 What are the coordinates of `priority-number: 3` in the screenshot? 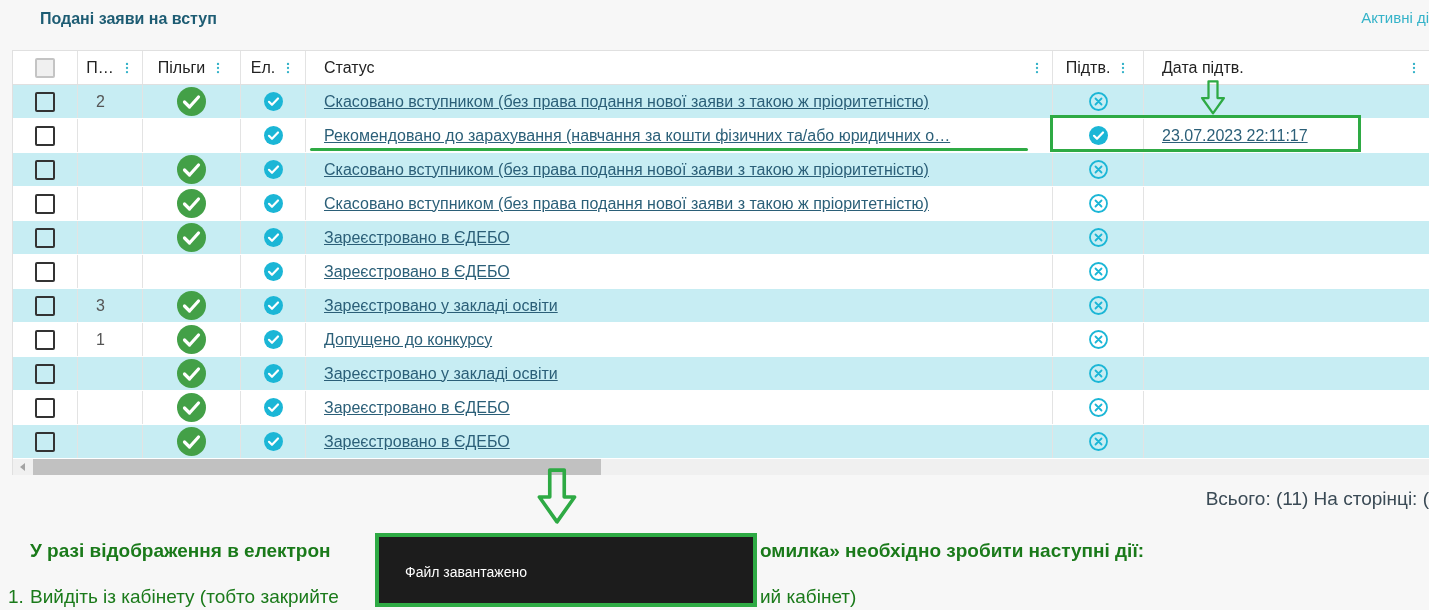 It's located at (100, 305).